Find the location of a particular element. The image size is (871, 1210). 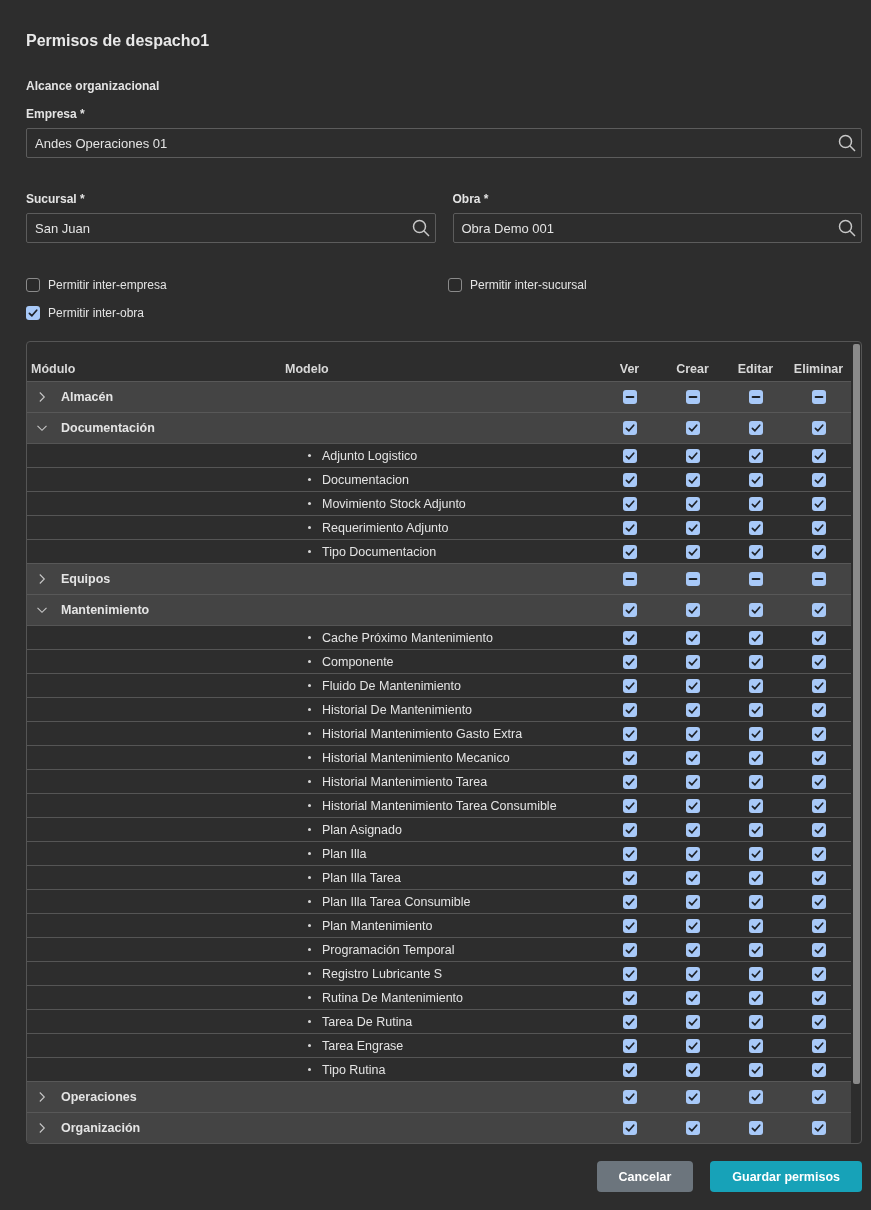

cancel-button: Cancelar is located at coordinates (645, 1176).